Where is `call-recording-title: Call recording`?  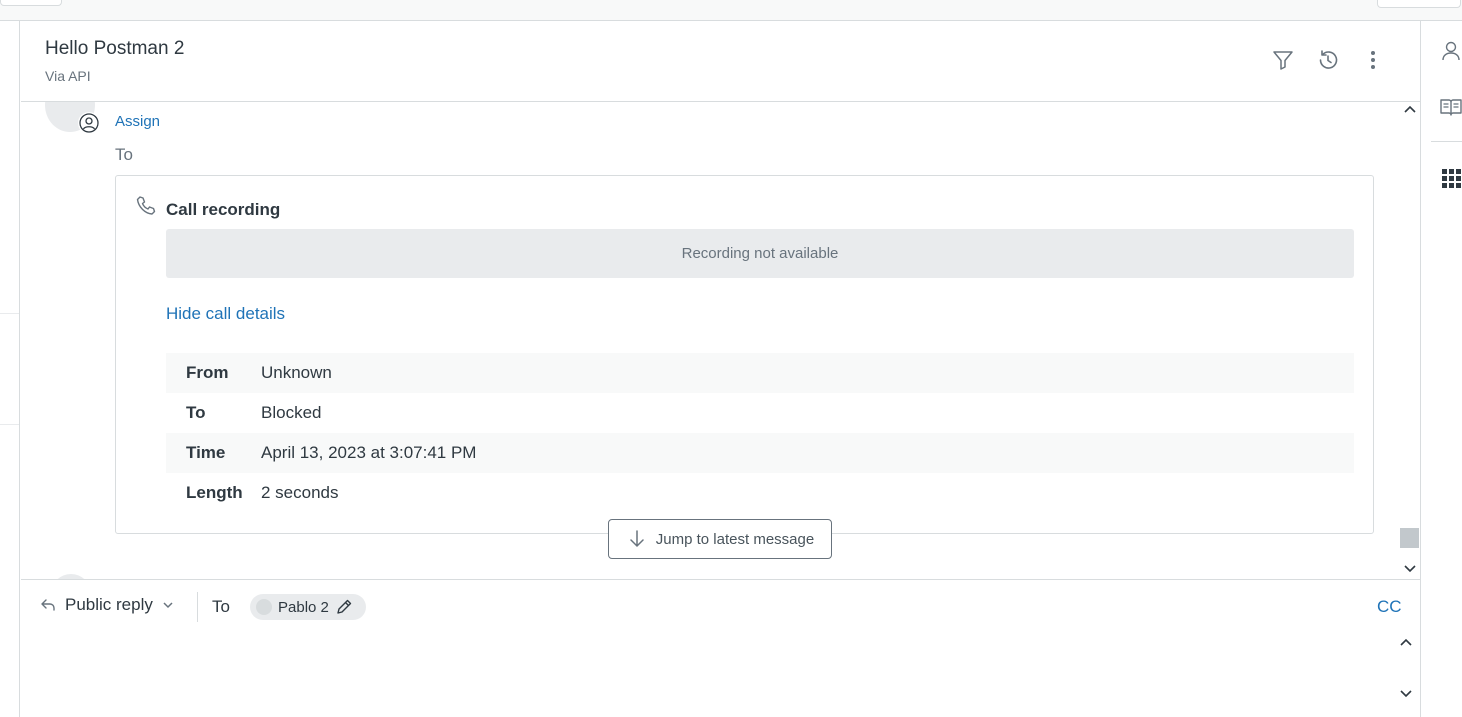 call-recording-title: Call recording is located at coordinates (223, 209).